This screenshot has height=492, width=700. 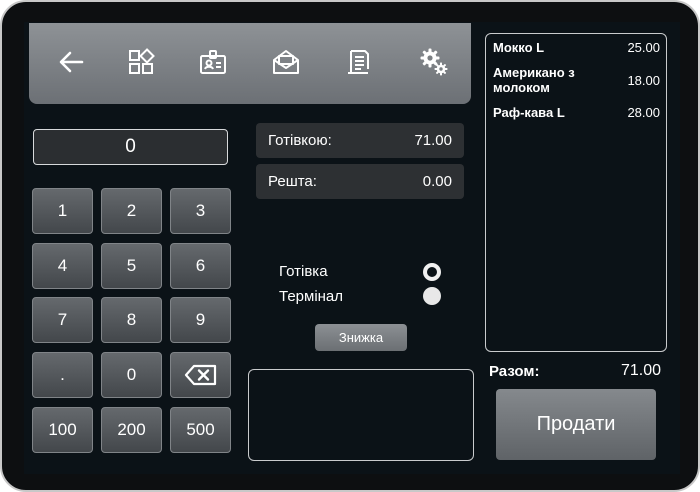 What do you see at coordinates (519, 47) in the screenshot?
I see `order-item-name: Мокко L` at bounding box center [519, 47].